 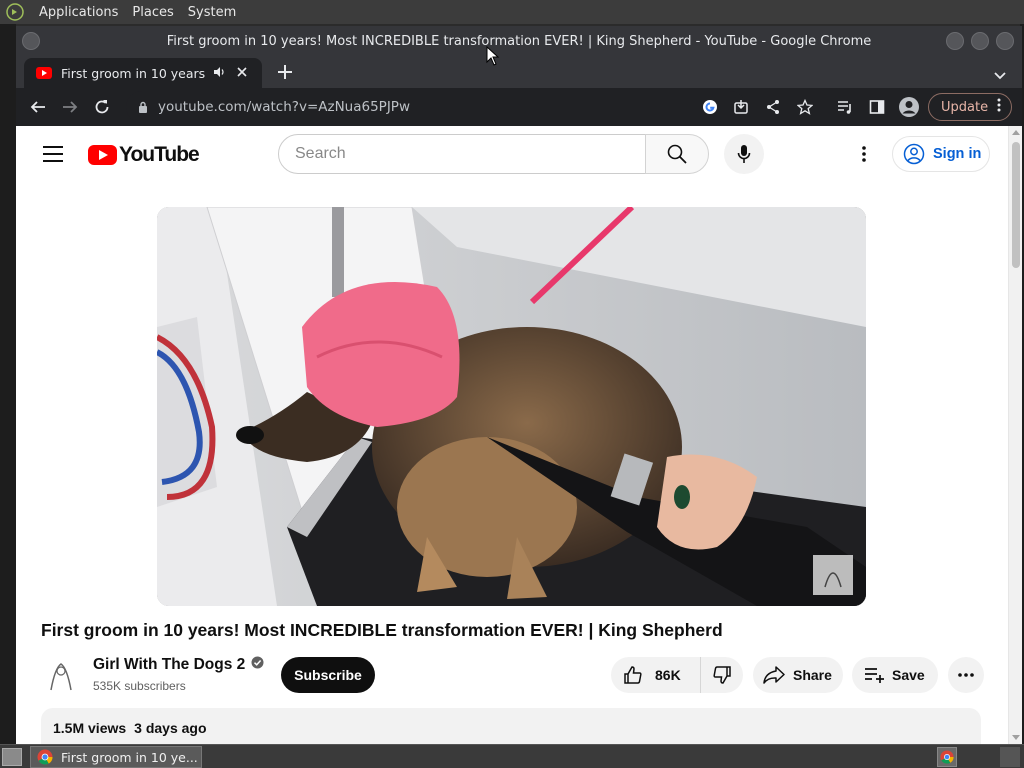 I want to click on show-desktop-icon, so click(x=12, y=757).